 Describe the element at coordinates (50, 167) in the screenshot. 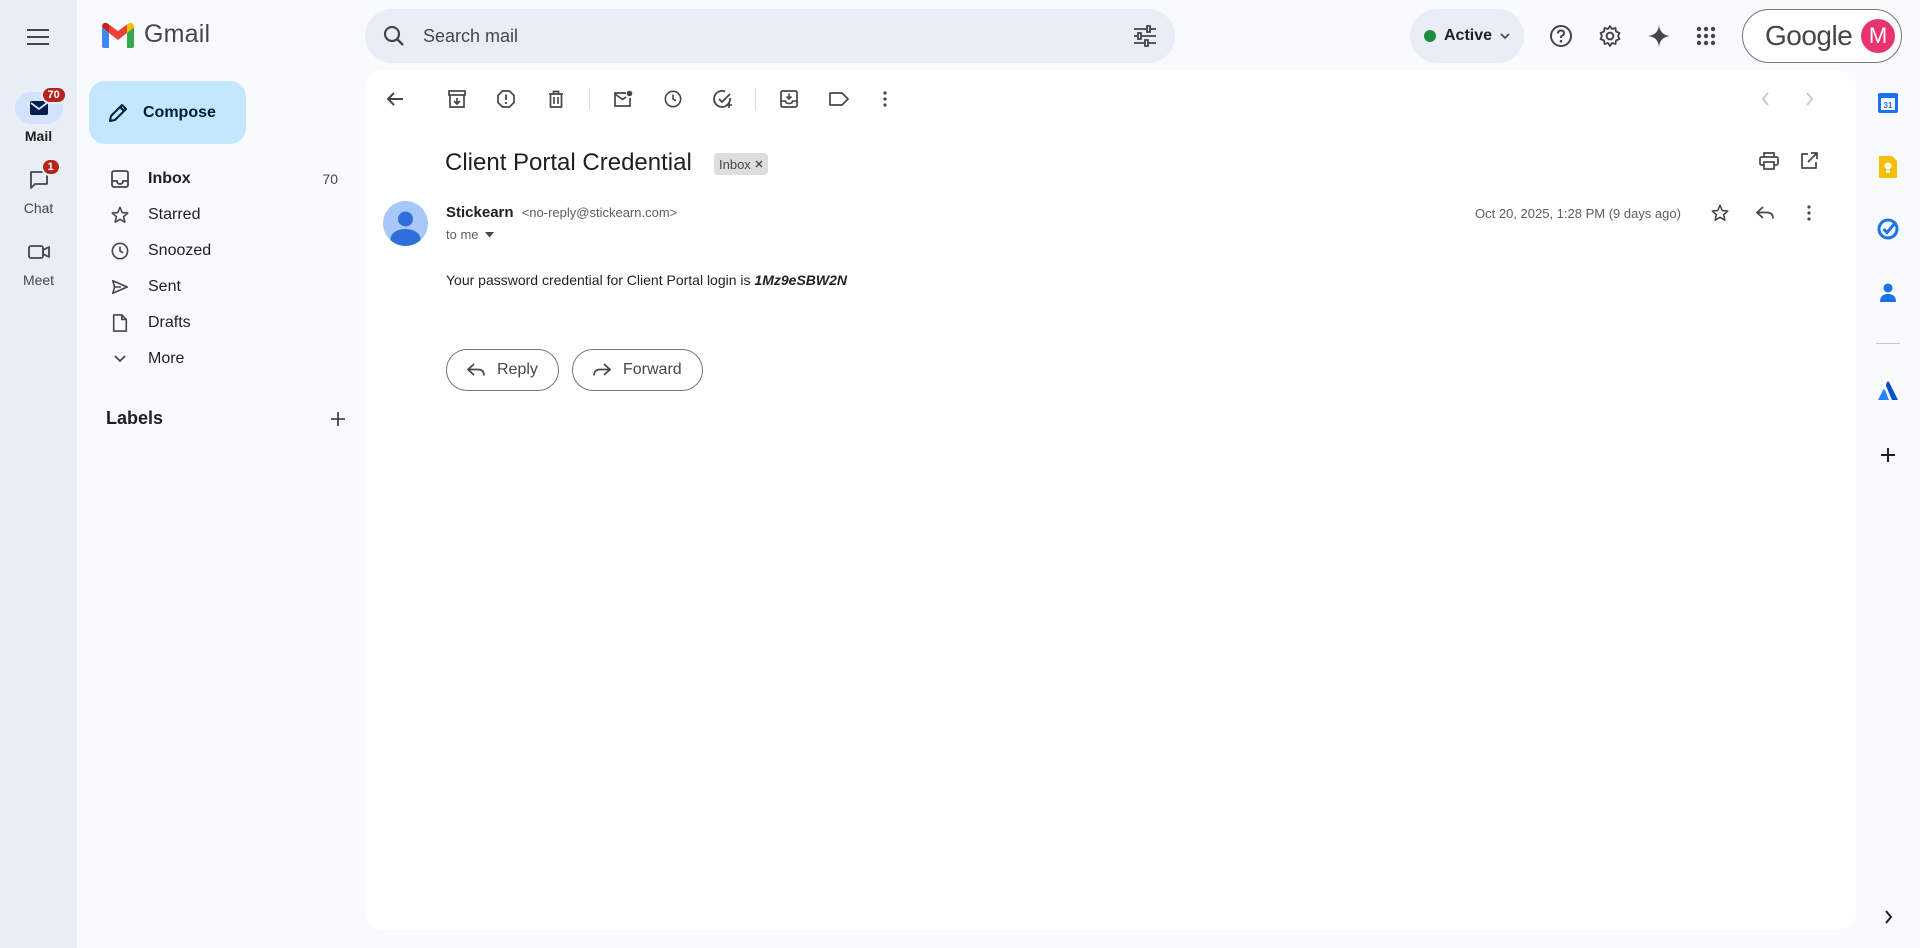

I see `chat-badge: 1` at that location.